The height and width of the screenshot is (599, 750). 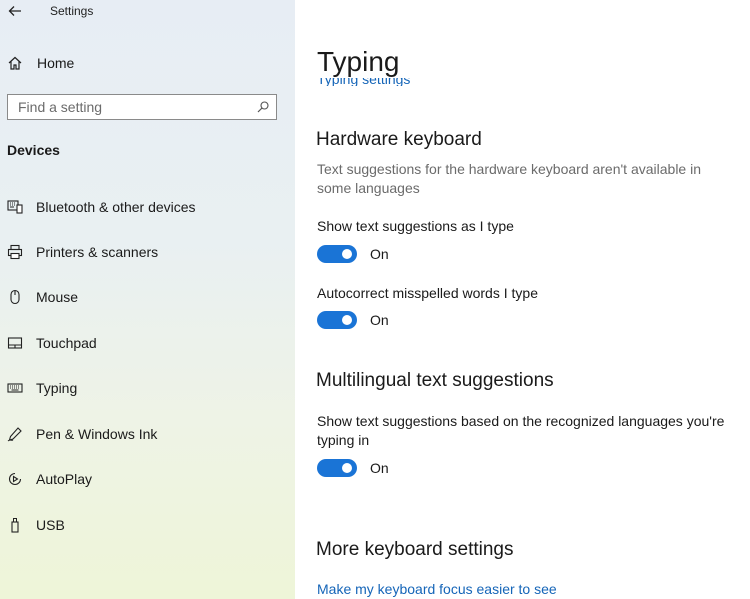 What do you see at coordinates (33, 150) in the screenshot?
I see `section-header: Devices` at bounding box center [33, 150].